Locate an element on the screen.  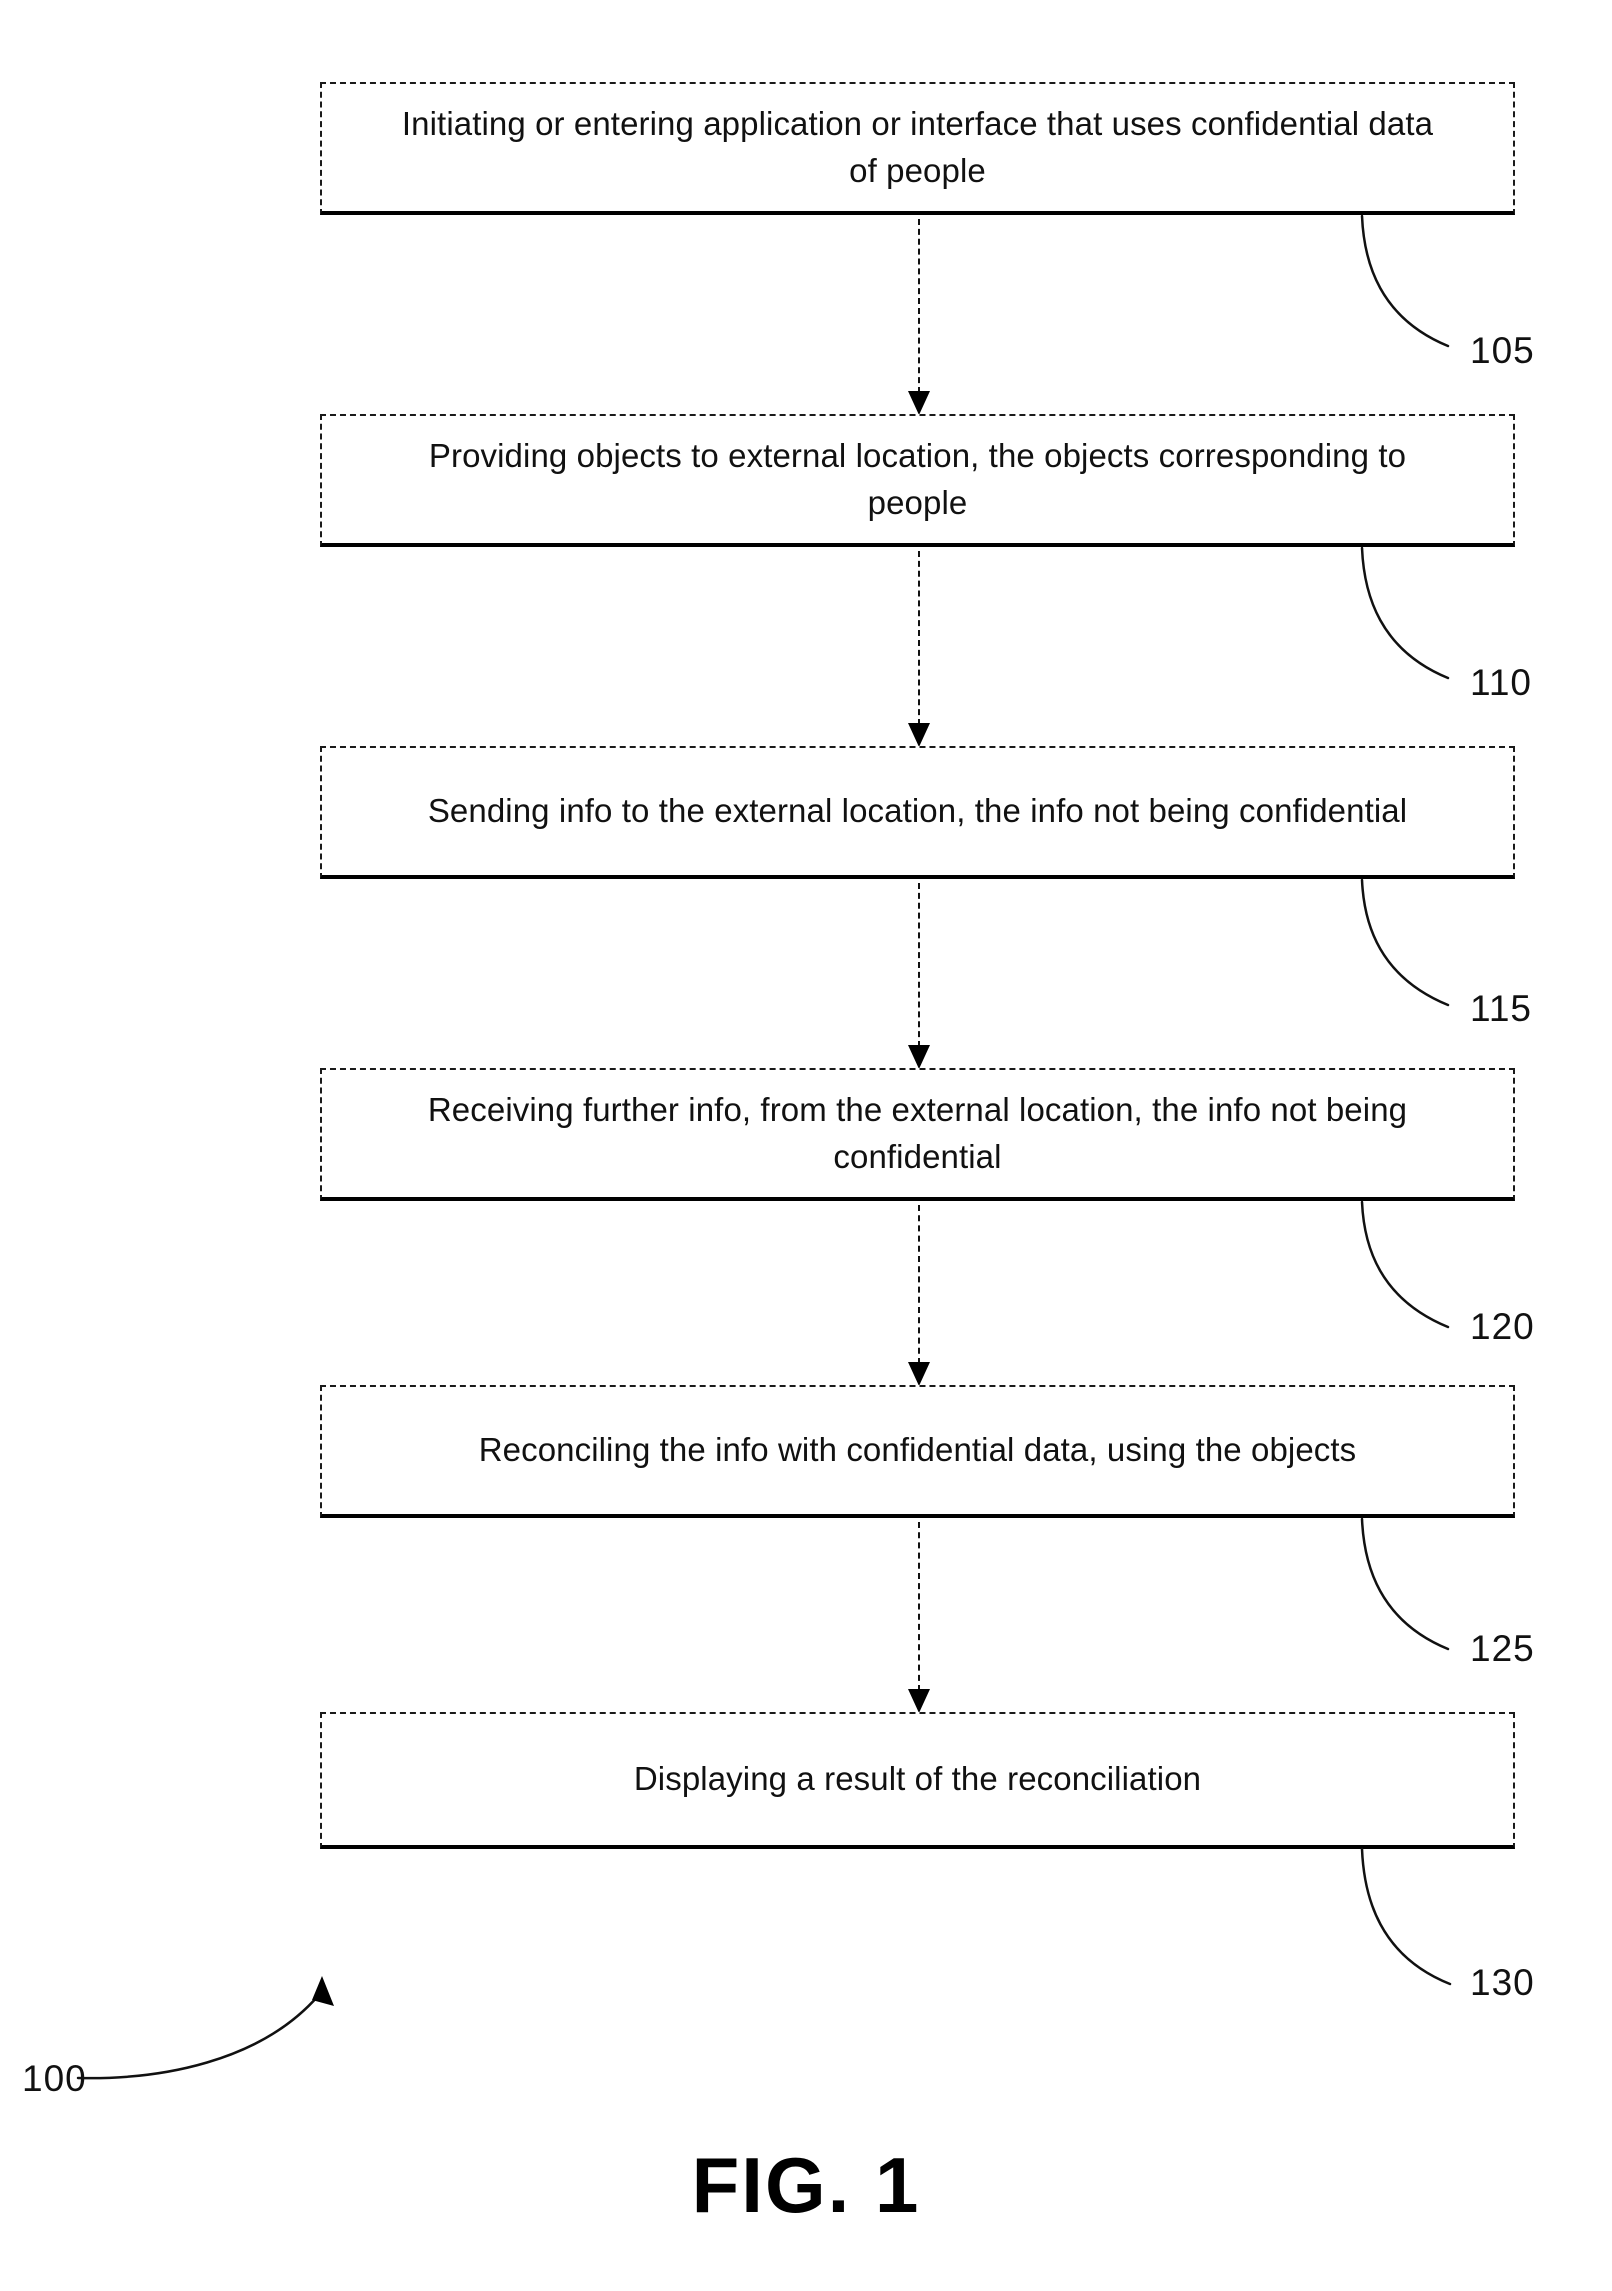
reference-numeral-110: 110 is located at coordinates (1501, 682).